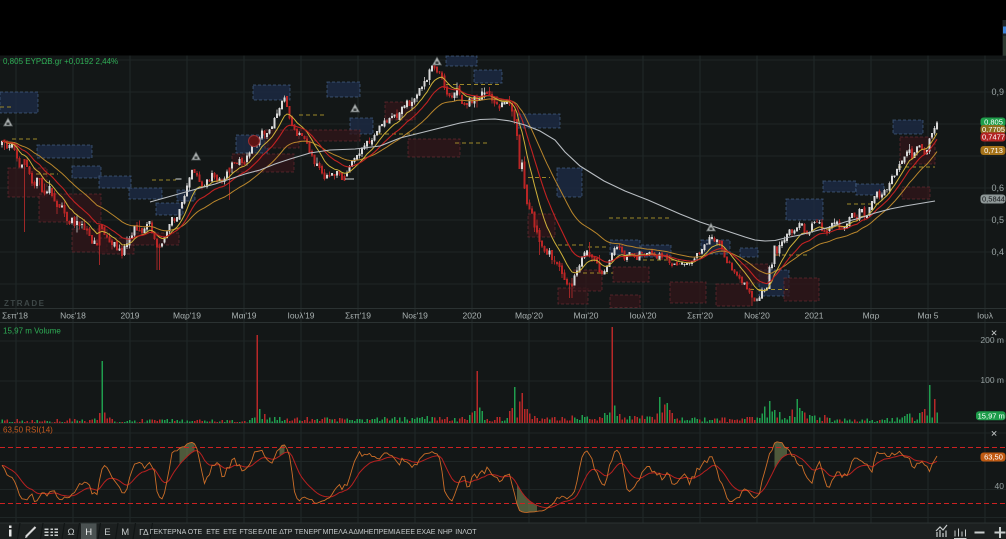  What do you see at coordinates (997, 92) in the screenshot?
I see `svg-text: 0,9` at bounding box center [997, 92].